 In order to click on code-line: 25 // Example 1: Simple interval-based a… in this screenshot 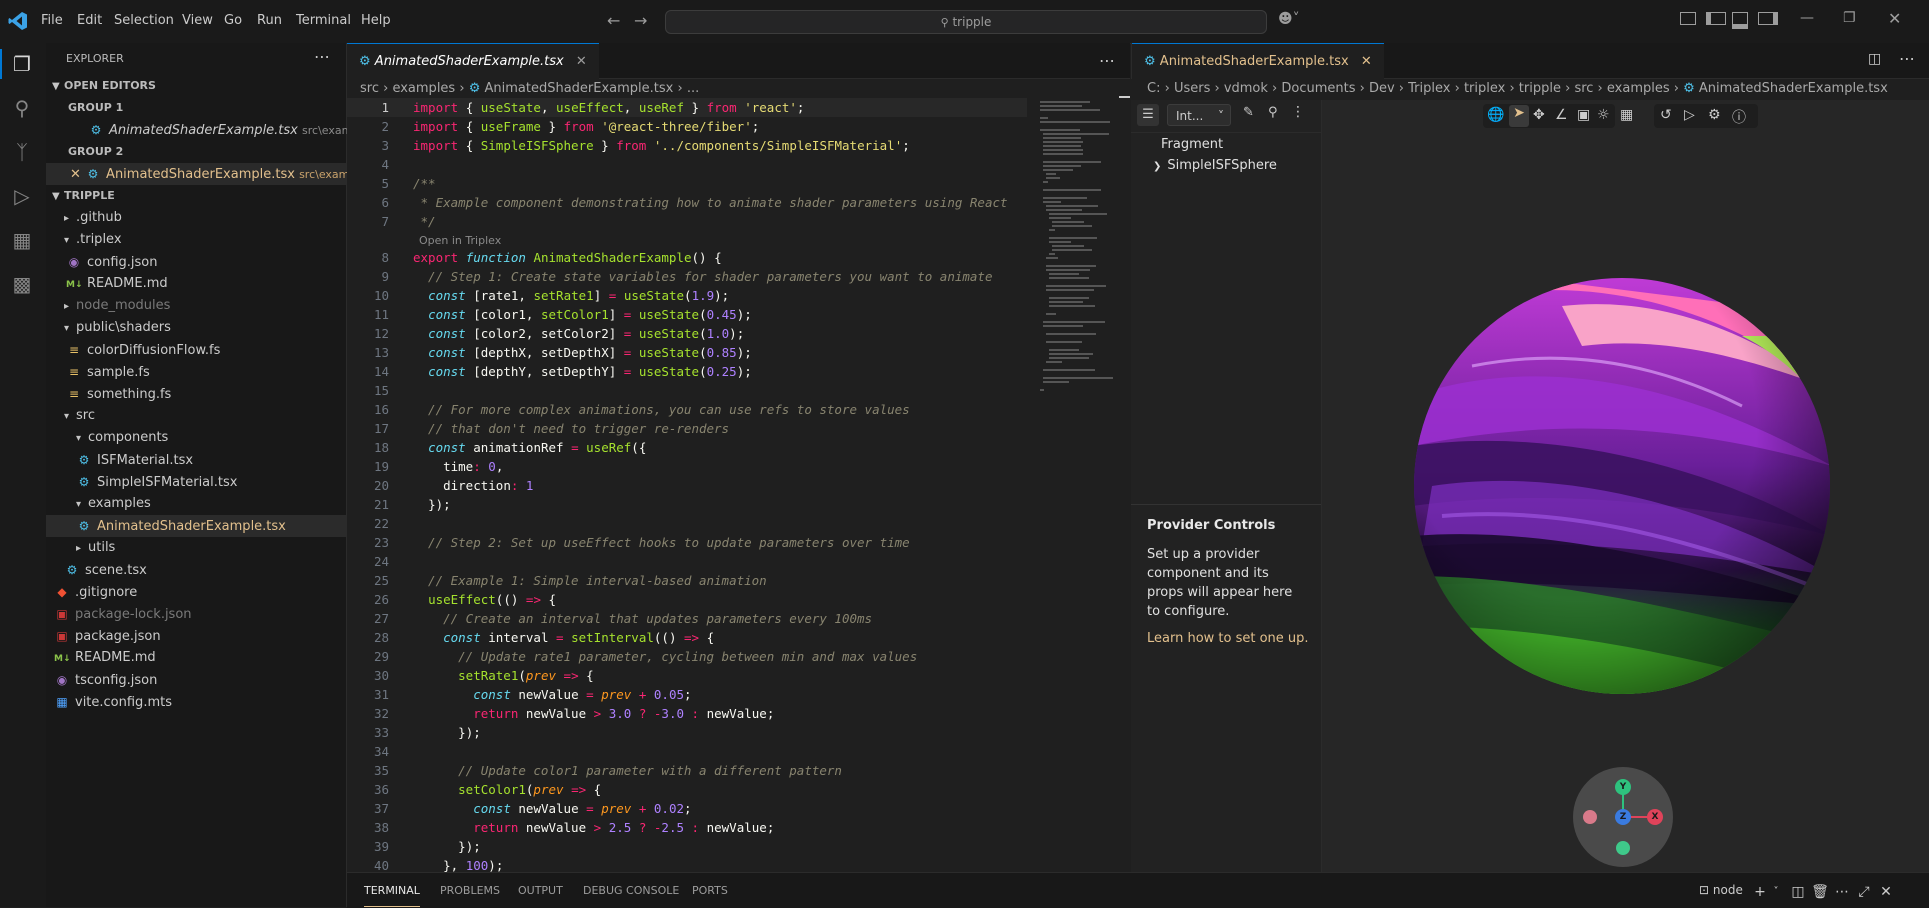, I will do `click(687, 580)`.